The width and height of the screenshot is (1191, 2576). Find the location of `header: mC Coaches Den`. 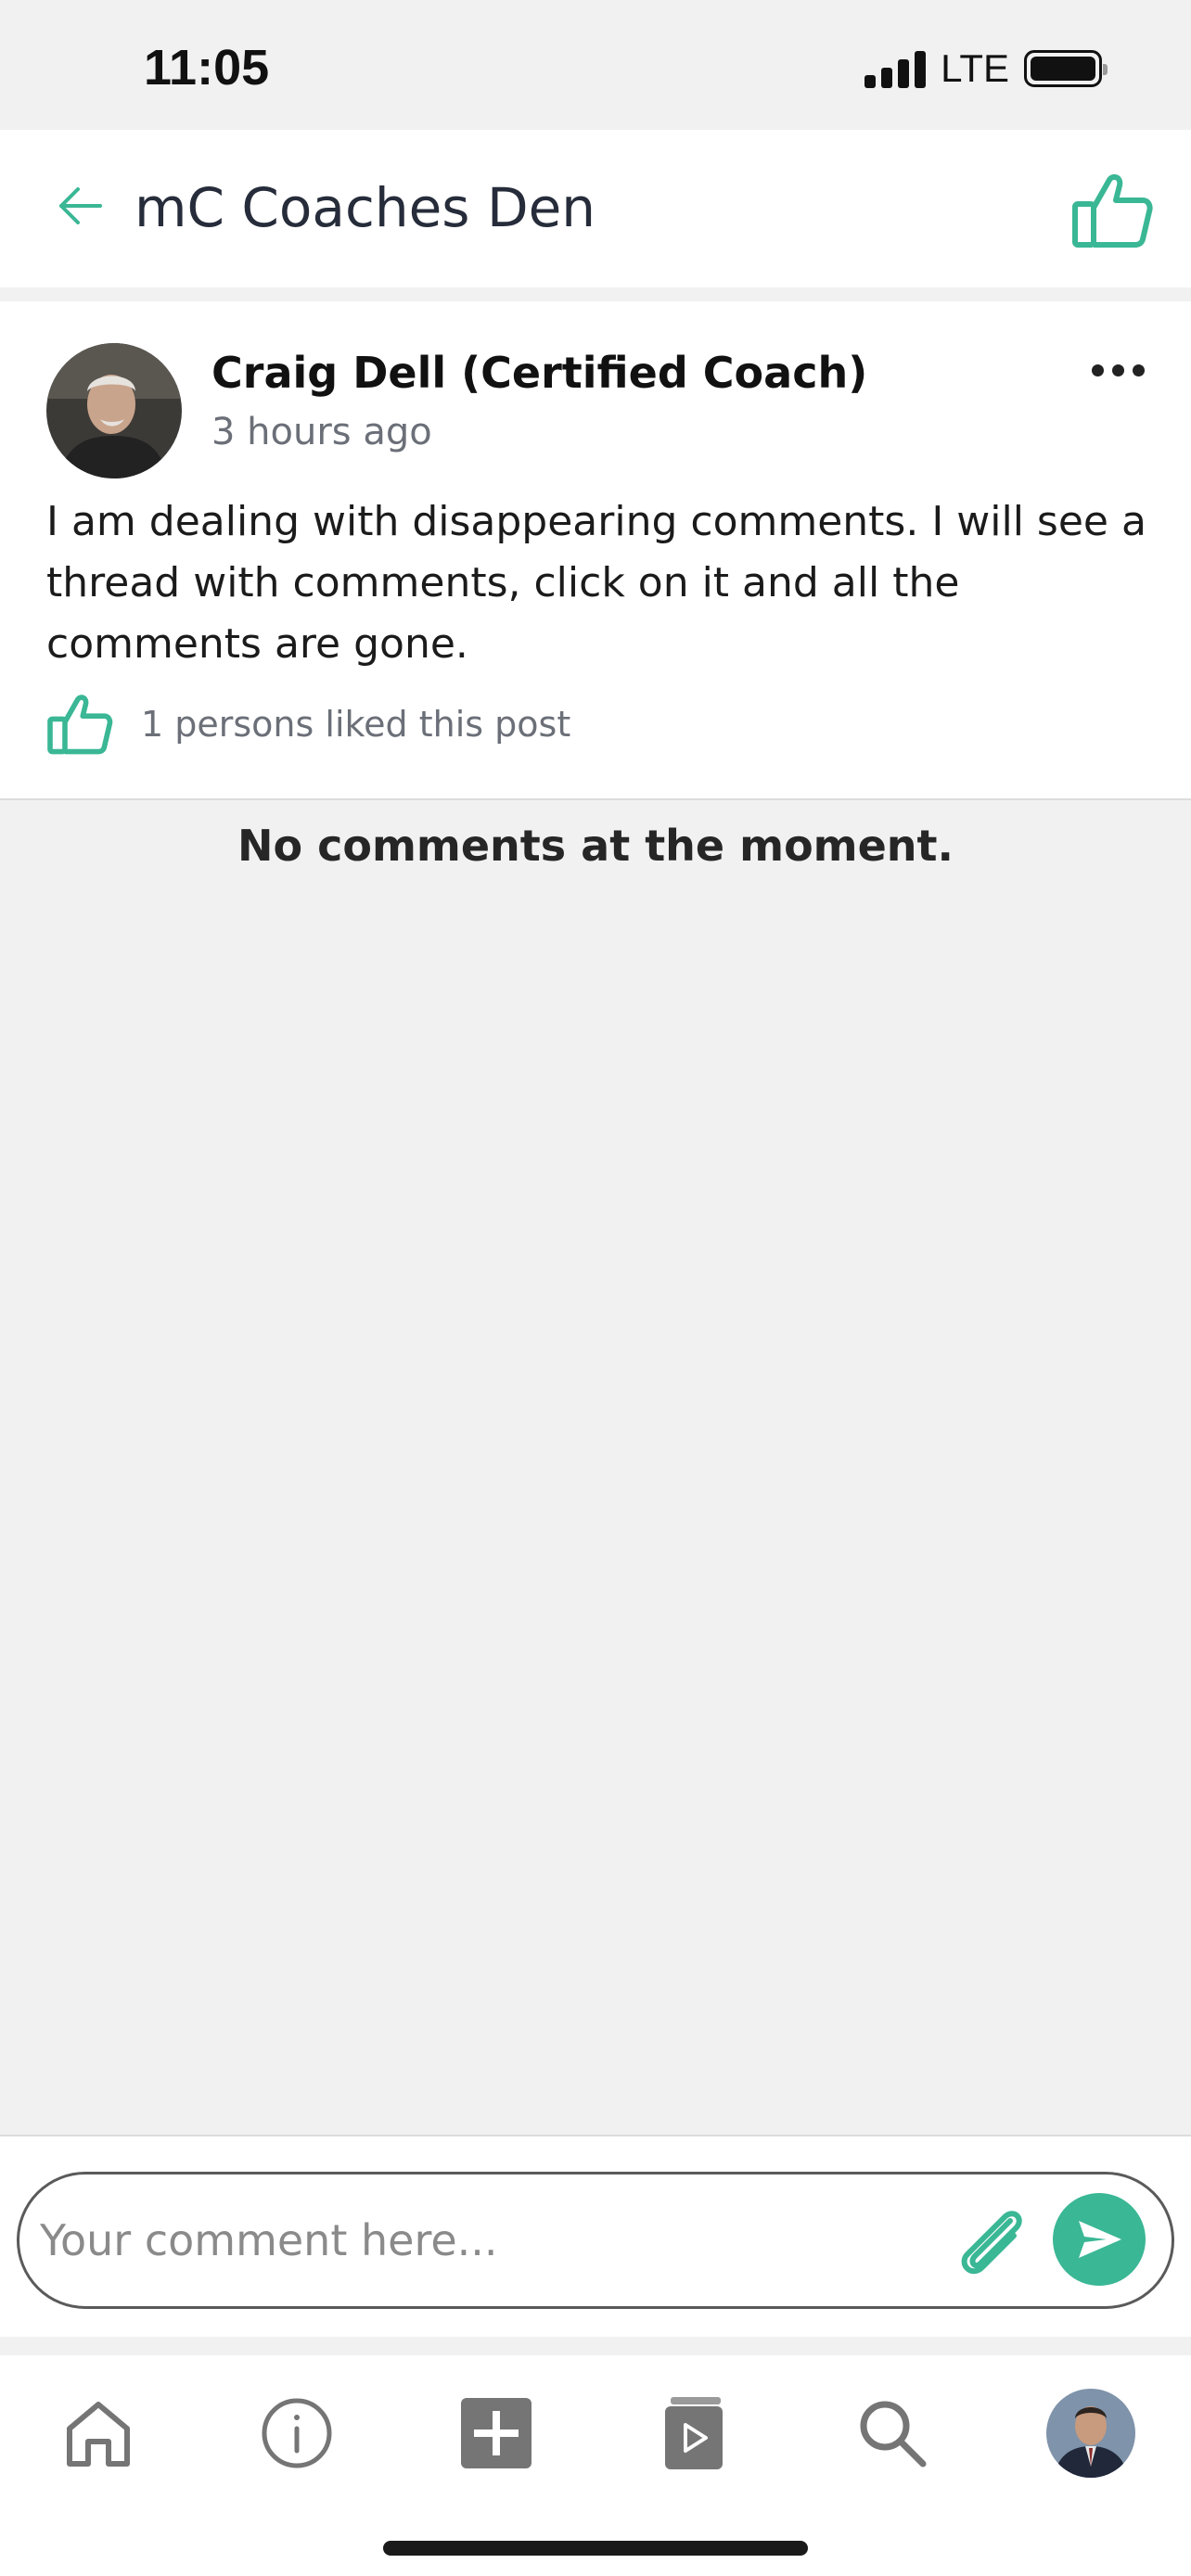

header: mC Coaches Den is located at coordinates (595, 208).